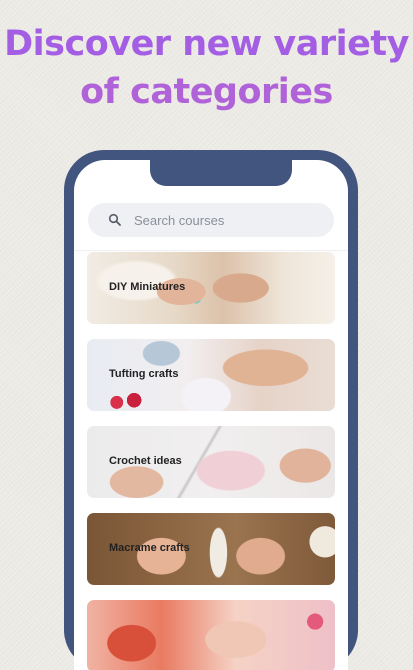 This screenshot has height=670, width=413. I want to click on category-card-partial, so click(211, 635).